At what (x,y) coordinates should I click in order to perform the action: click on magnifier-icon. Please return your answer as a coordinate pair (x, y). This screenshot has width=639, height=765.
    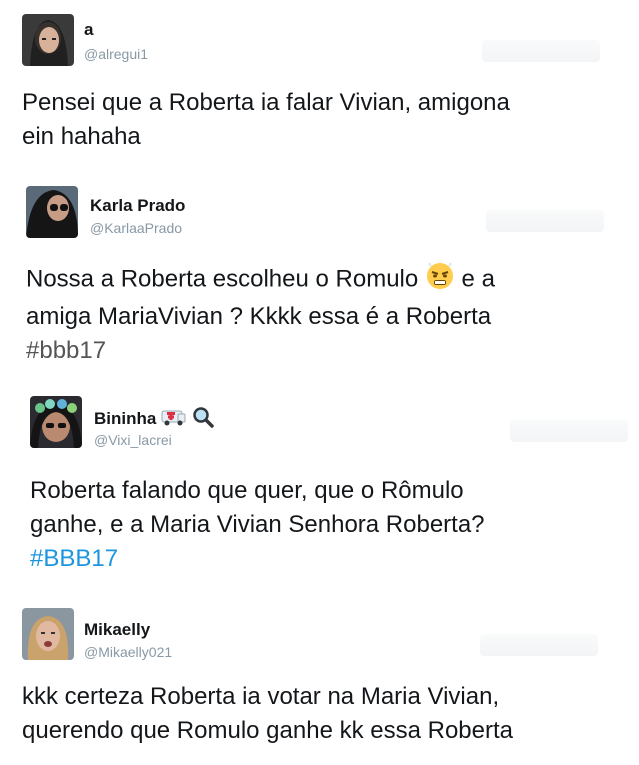
    Looking at the image, I should click on (203, 419).